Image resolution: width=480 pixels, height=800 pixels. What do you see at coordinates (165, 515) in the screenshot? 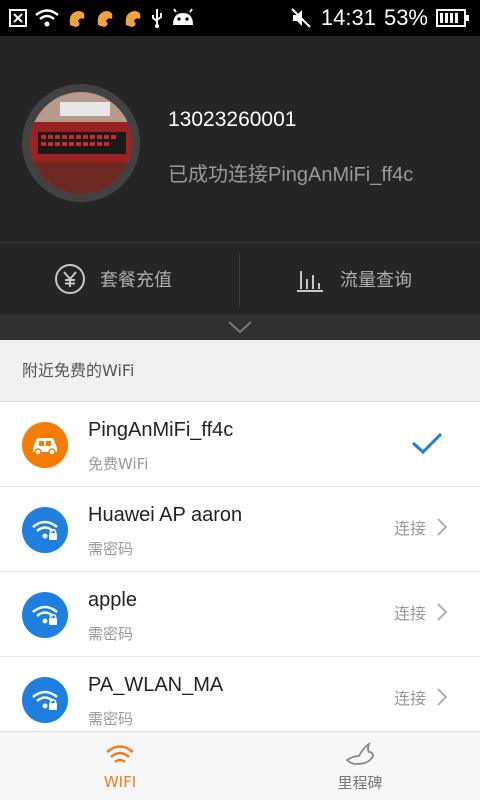
I see `wifi-name: Huawei AP aaron` at bounding box center [165, 515].